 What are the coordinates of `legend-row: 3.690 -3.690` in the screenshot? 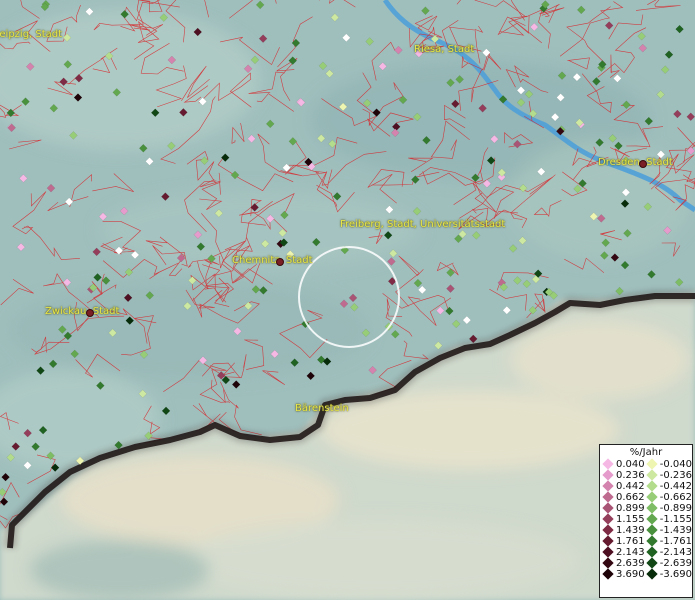 It's located at (647, 574).